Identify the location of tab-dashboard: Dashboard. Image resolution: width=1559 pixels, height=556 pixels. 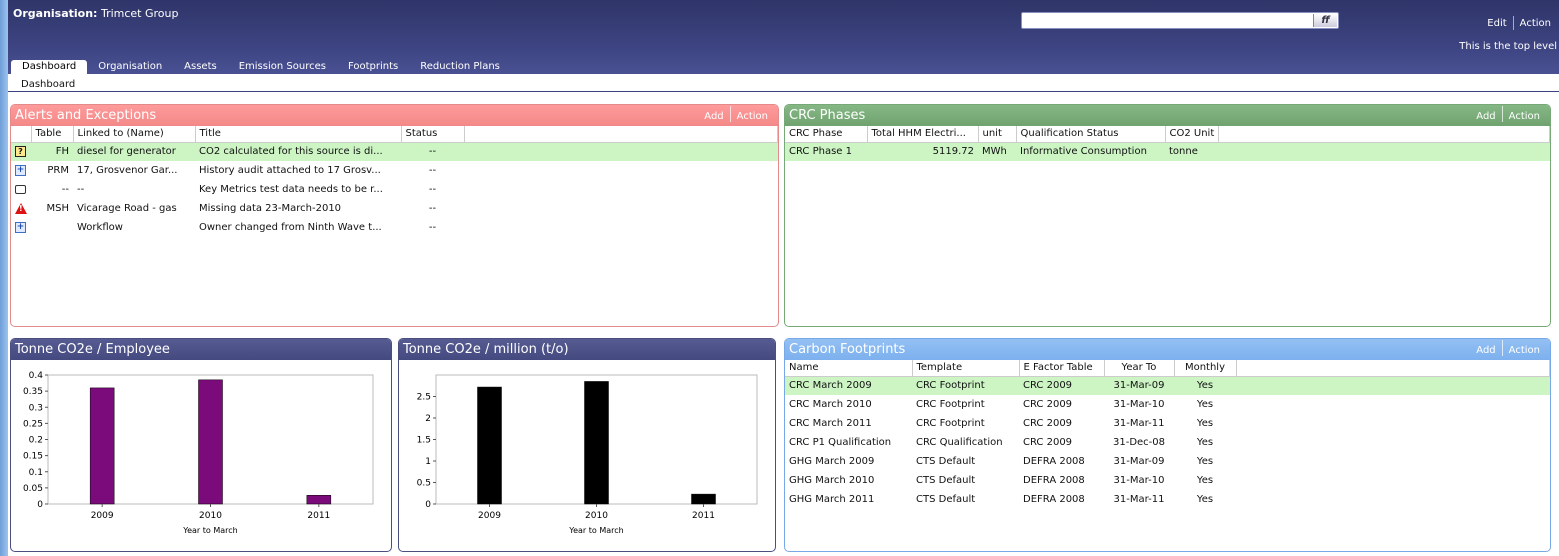
(49, 67).